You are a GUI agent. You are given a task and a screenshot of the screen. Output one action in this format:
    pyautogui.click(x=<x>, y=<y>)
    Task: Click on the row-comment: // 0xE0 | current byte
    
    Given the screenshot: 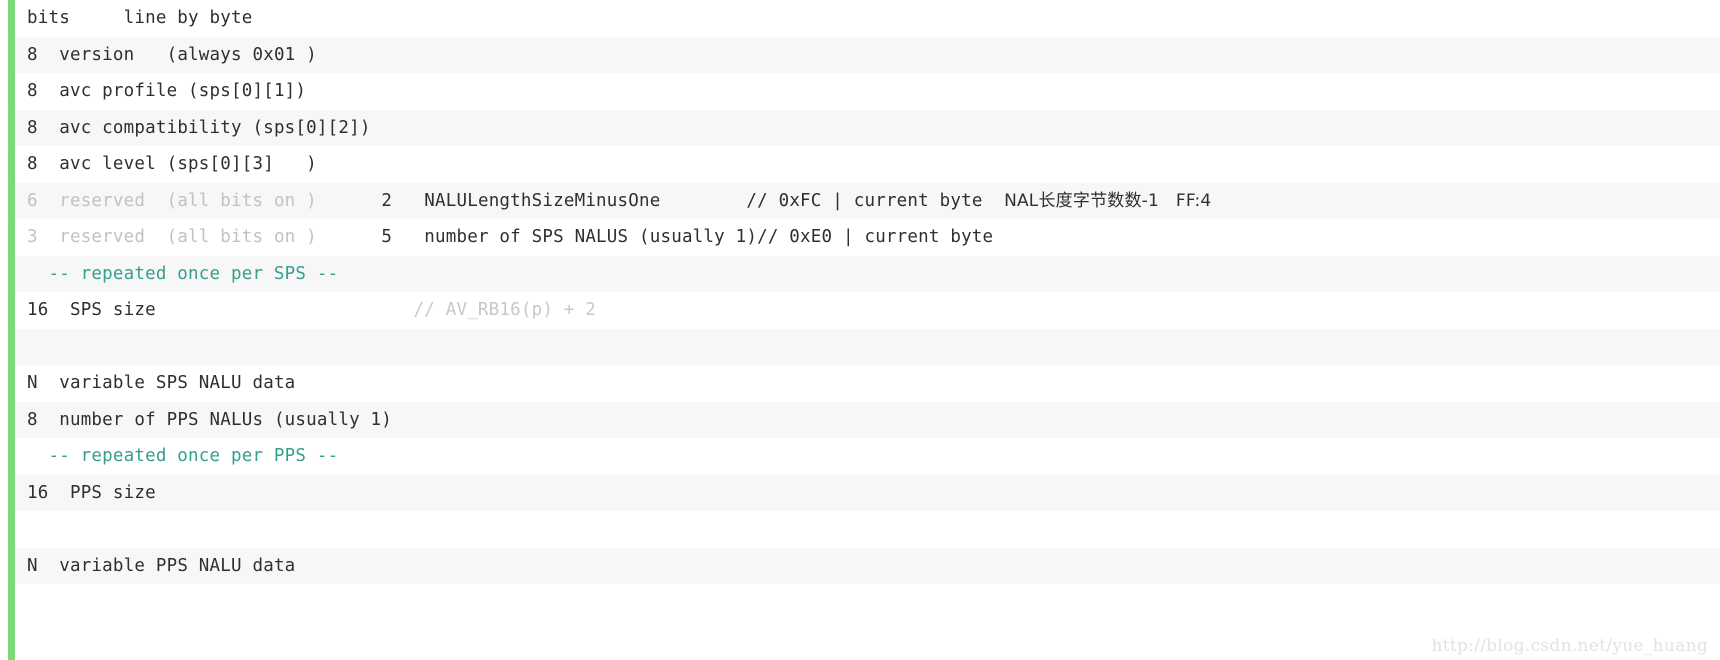 What is the action you would take?
    pyautogui.click(x=875, y=237)
    